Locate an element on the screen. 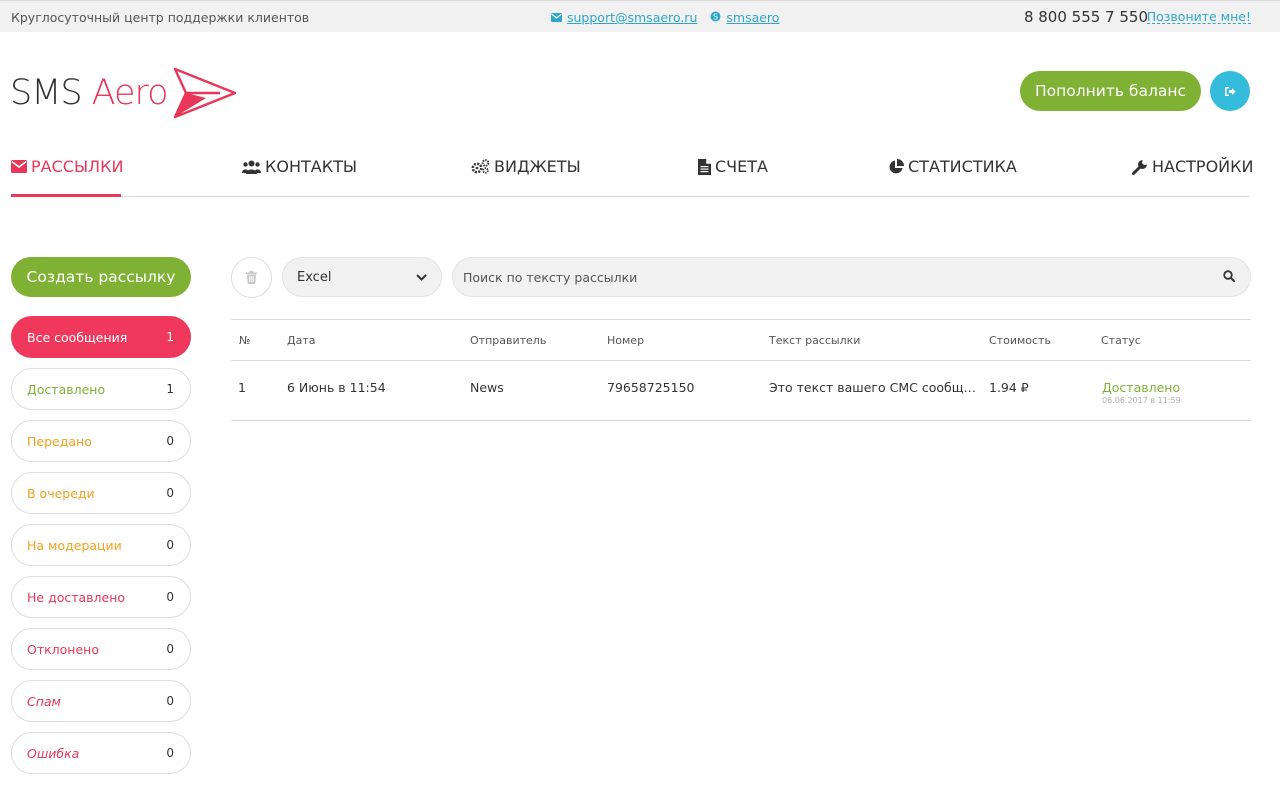  logout-button is located at coordinates (1230, 91).